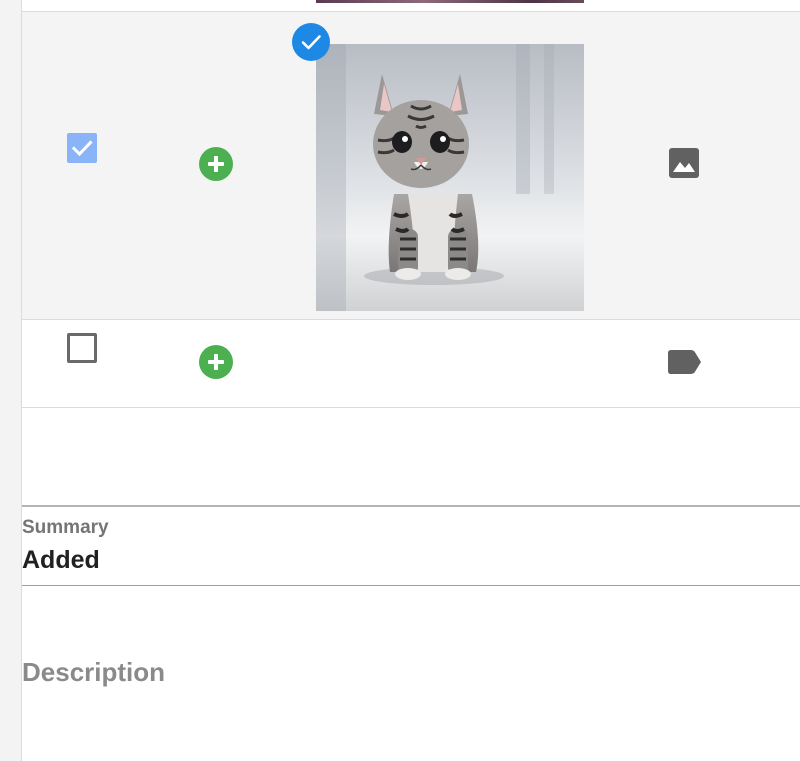 The width and height of the screenshot is (800, 761). Describe the element at coordinates (685, 364) in the screenshot. I see `label-tag-icon` at that location.